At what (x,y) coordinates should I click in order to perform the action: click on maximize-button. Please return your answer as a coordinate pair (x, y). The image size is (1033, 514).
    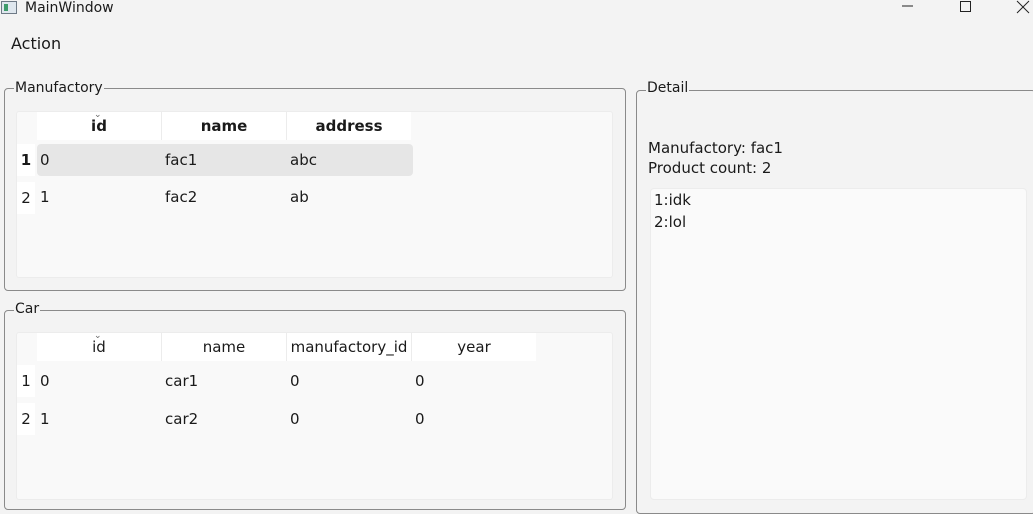
    Looking at the image, I should click on (965, 9).